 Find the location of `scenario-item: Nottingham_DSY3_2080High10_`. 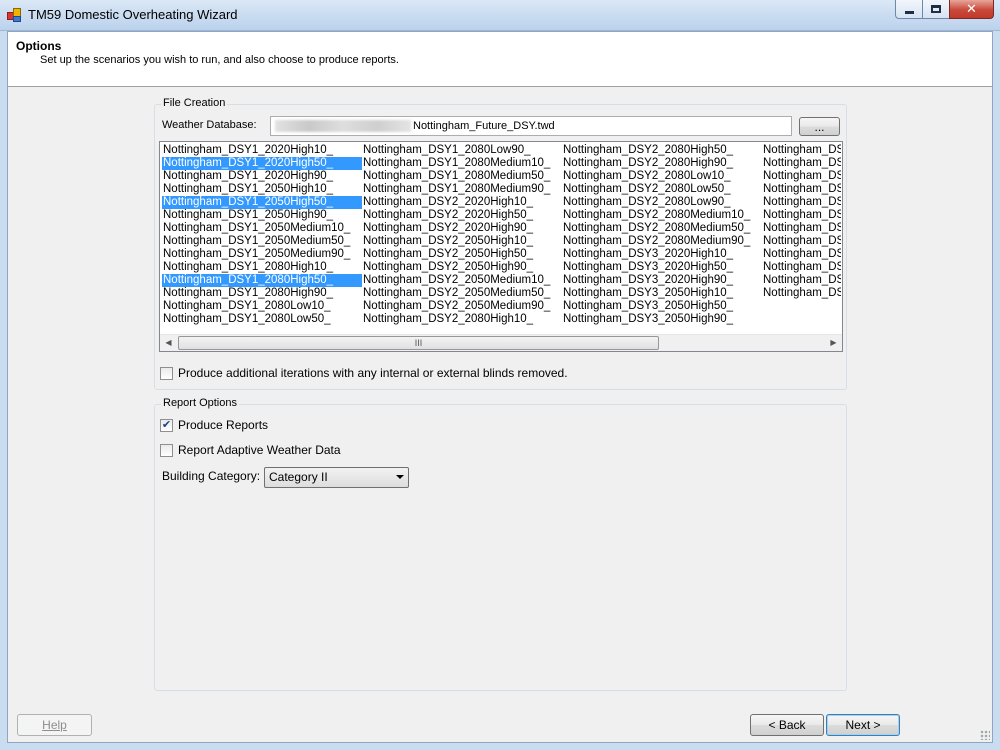

scenario-item: Nottingham_DSY3_2080High10_ is located at coordinates (801, 228).